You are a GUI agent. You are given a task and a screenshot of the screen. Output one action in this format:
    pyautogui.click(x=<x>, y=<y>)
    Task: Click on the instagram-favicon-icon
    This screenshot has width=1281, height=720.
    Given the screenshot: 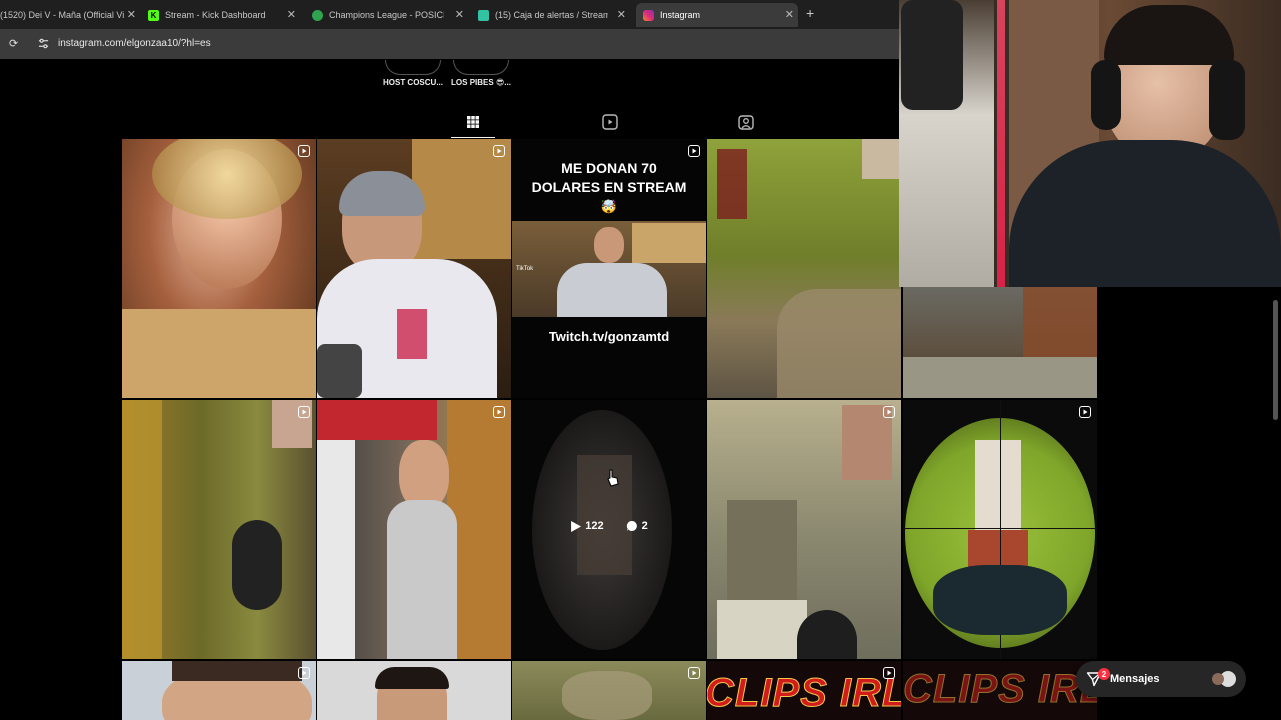 What is the action you would take?
    pyautogui.click(x=648, y=15)
    